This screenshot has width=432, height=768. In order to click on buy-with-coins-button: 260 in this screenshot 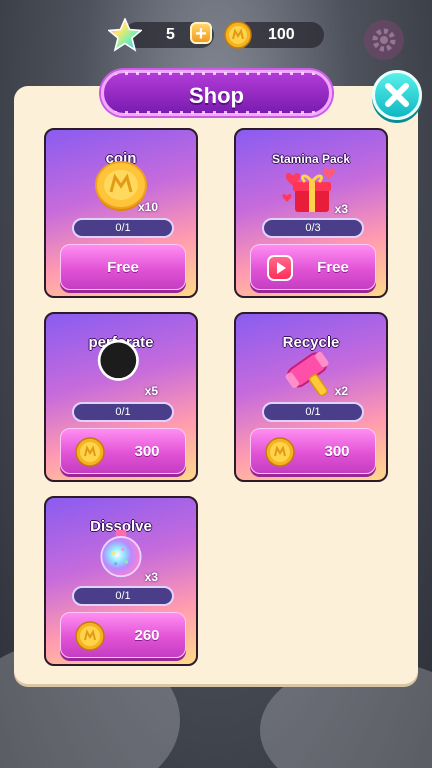, I will do `click(123, 635)`.